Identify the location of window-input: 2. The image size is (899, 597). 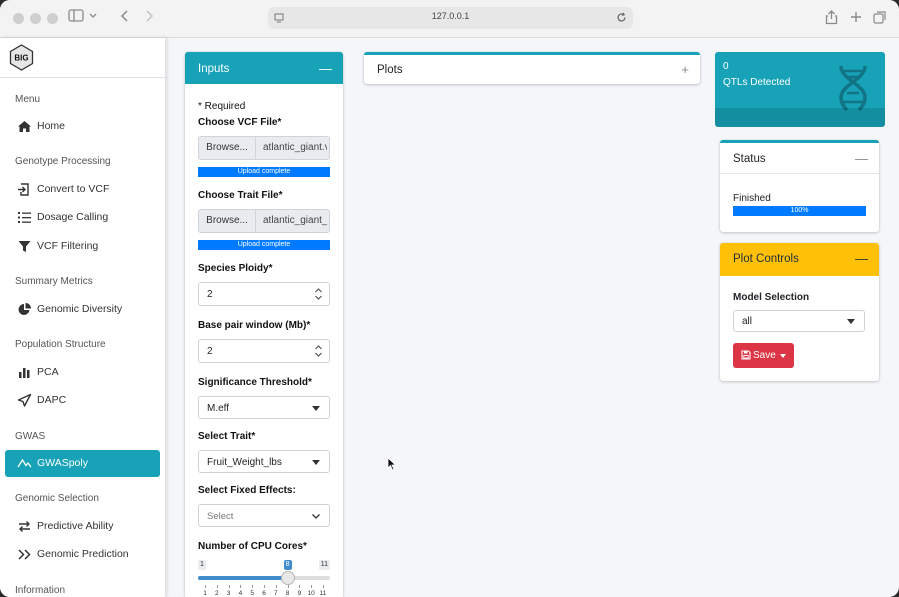
(264, 351).